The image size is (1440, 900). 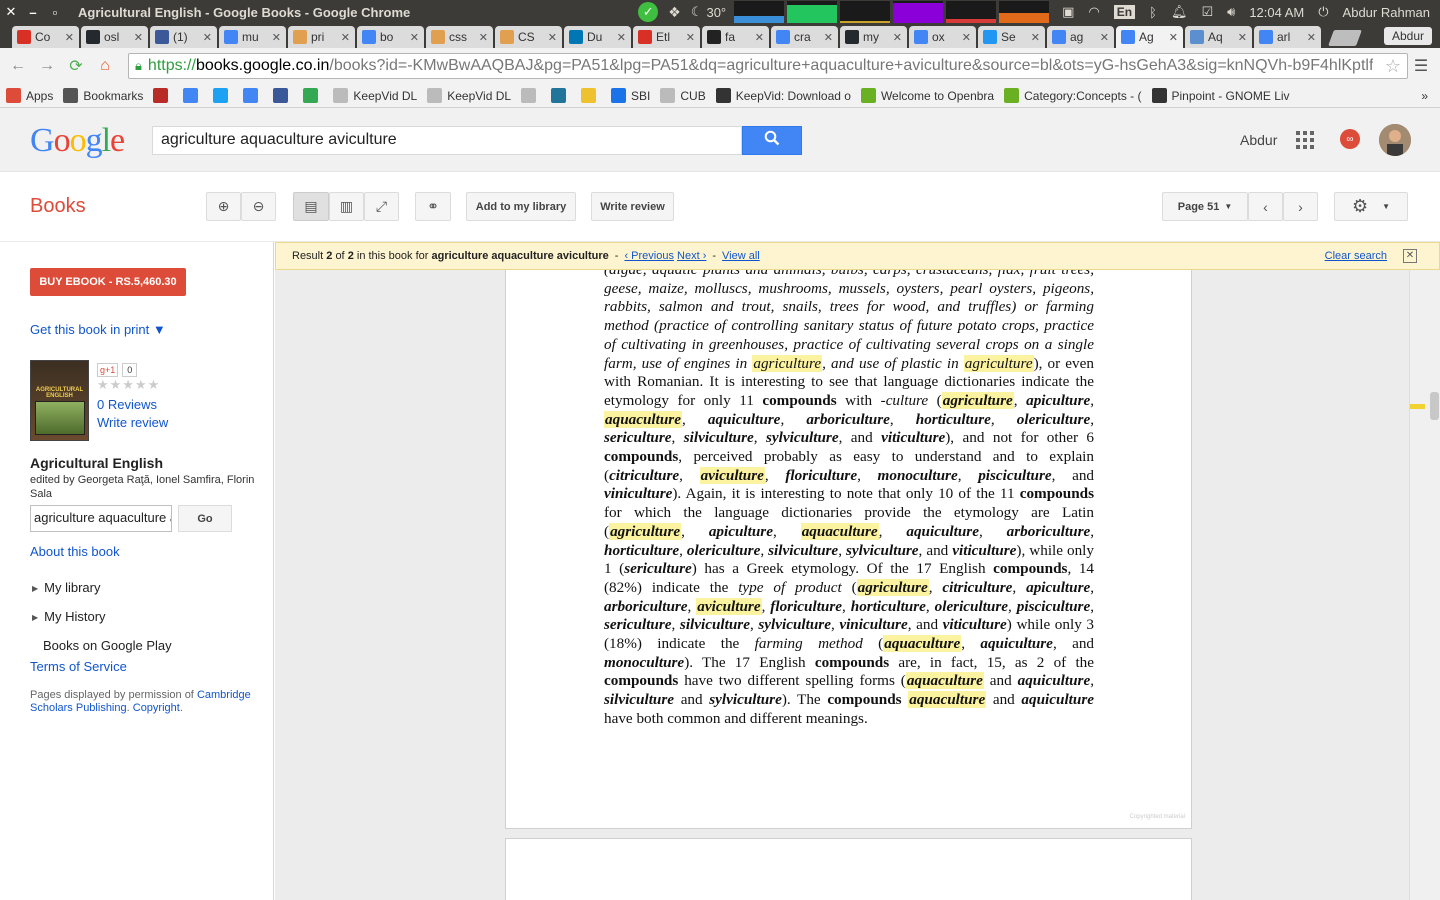 I want to click on buy-ebook-button: BUY EBOOK - RS.5,460.30, so click(x=108, y=282).